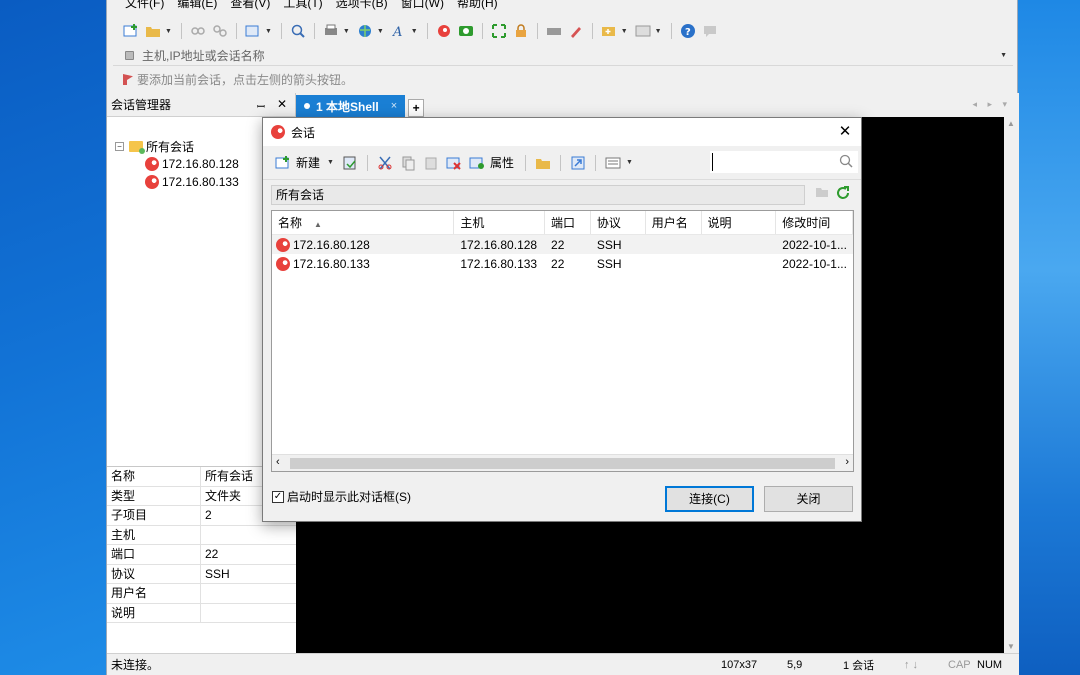 The height and width of the screenshot is (675, 1080). What do you see at coordinates (576, 31) in the screenshot?
I see `highlight-icon` at bounding box center [576, 31].